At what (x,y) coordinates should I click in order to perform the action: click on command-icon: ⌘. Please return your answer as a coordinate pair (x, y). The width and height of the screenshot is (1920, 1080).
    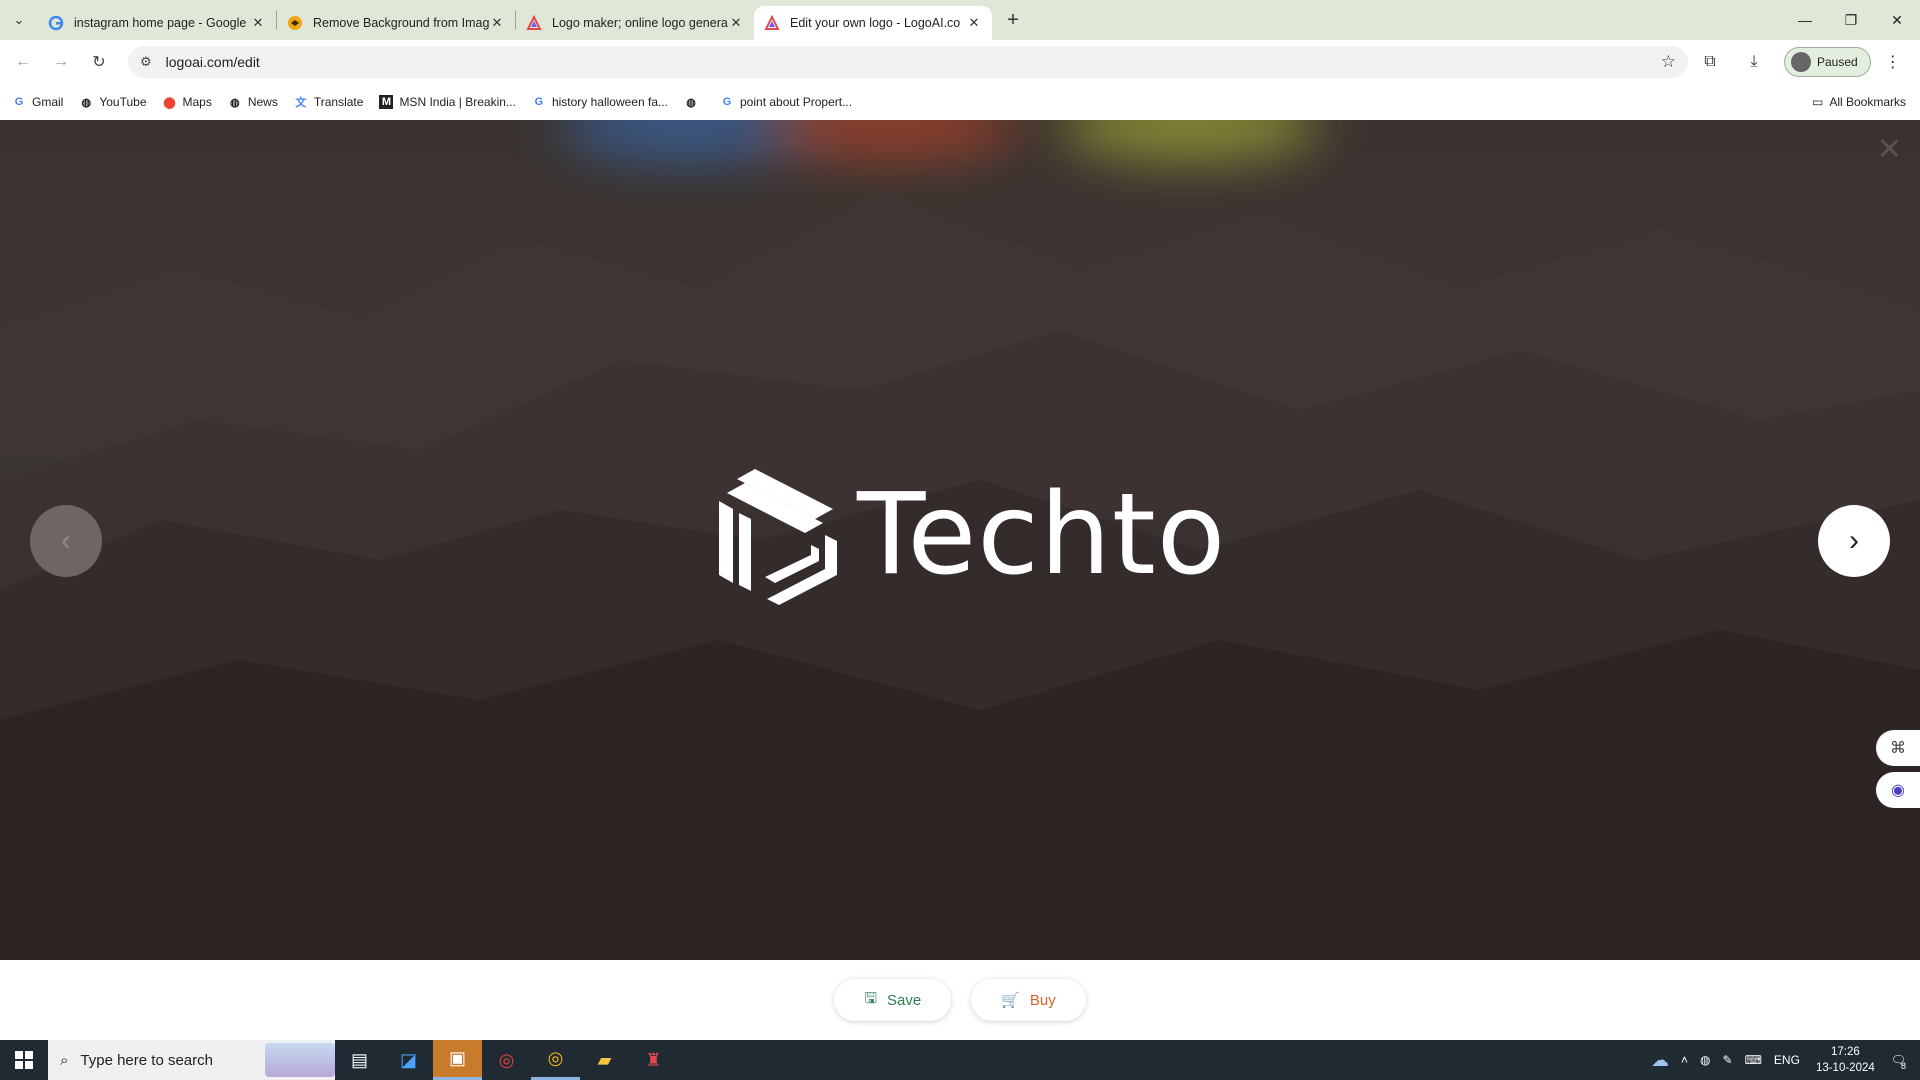
    Looking at the image, I should click on (1898, 748).